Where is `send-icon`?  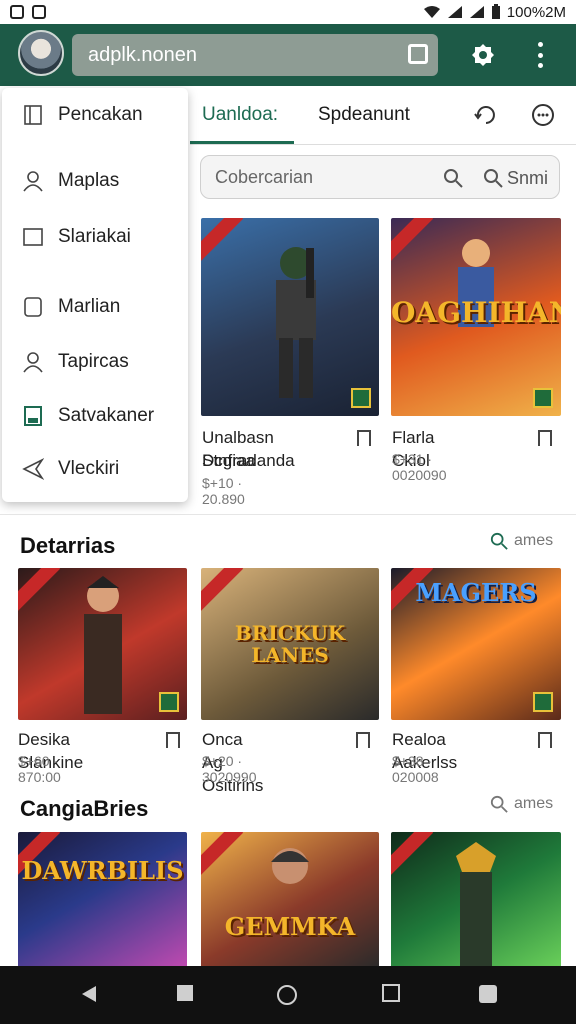
send-icon is located at coordinates (33, 469).